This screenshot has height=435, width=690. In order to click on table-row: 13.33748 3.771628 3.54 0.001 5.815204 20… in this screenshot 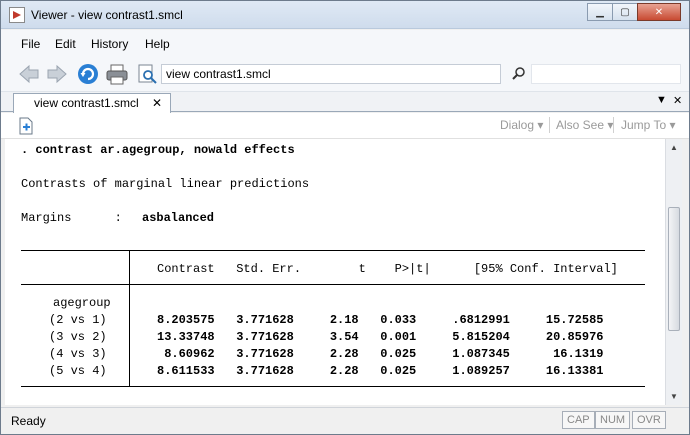, I will do `click(380, 337)`.